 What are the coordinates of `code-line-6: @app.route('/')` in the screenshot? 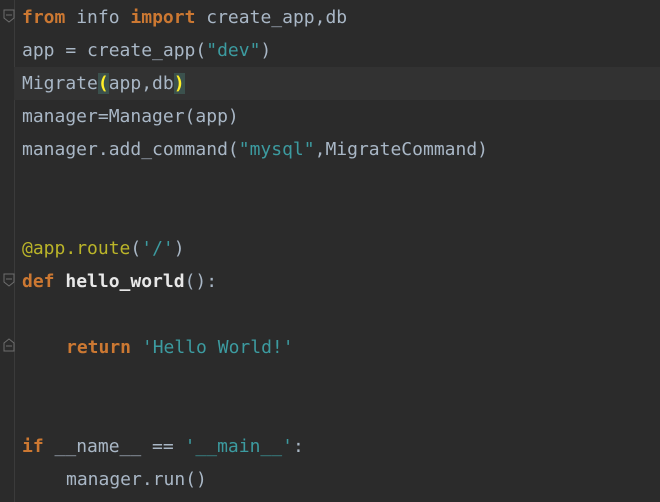 It's located at (103, 248).